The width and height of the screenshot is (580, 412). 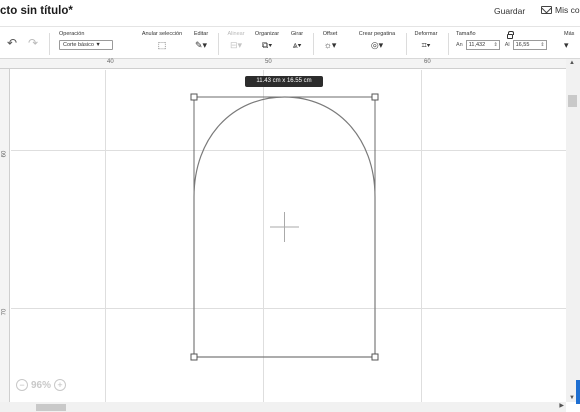 I want to click on my-projects-button: Mis co, so click(x=560, y=10).